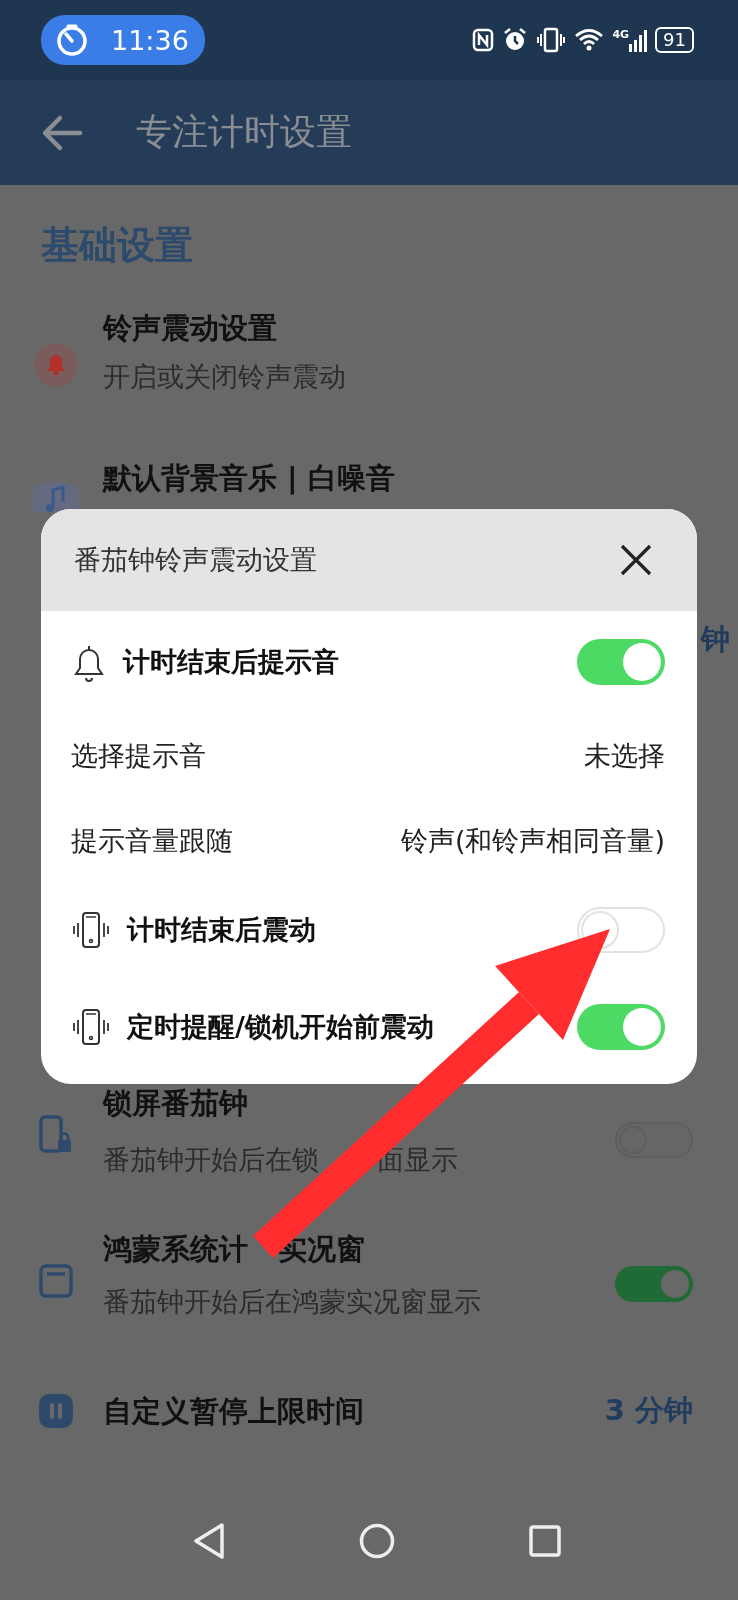 The image size is (738, 1600). Describe the element at coordinates (648, 1410) in the screenshot. I see `setting-value: 3 分钟` at that location.